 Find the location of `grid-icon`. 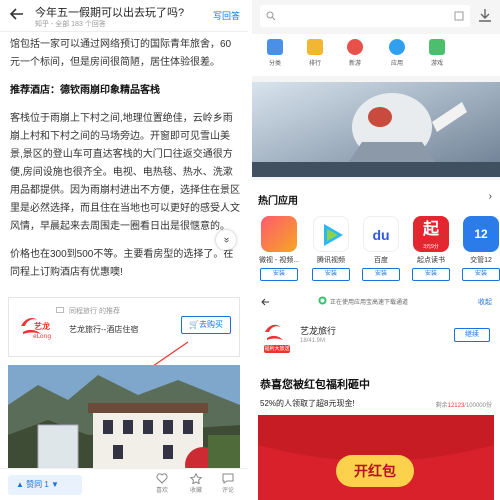

grid-icon is located at coordinates (275, 47).